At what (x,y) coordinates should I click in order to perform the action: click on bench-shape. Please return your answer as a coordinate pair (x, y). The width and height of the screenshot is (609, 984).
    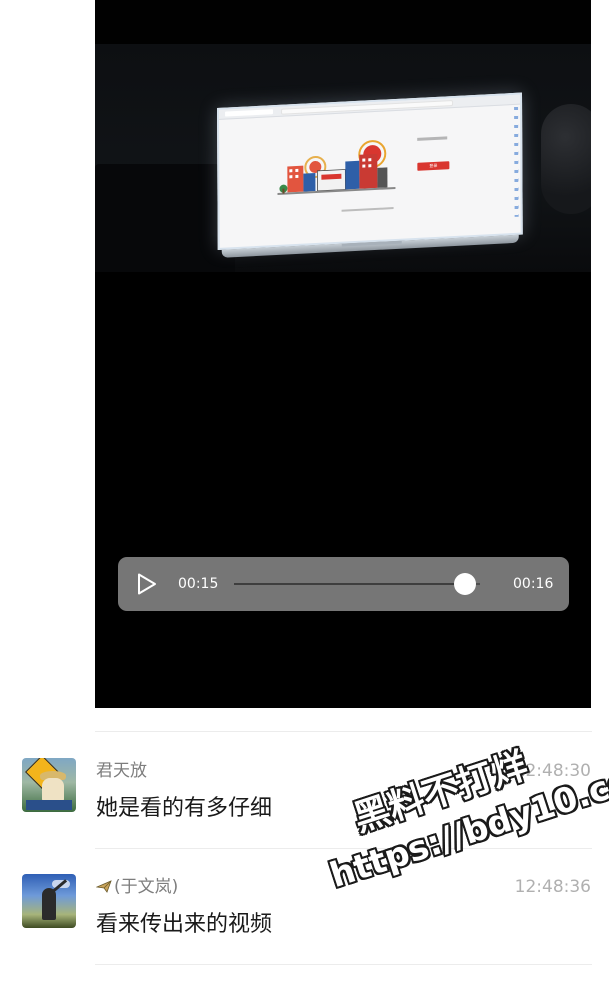
    Looking at the image, I should click on (49, 805).